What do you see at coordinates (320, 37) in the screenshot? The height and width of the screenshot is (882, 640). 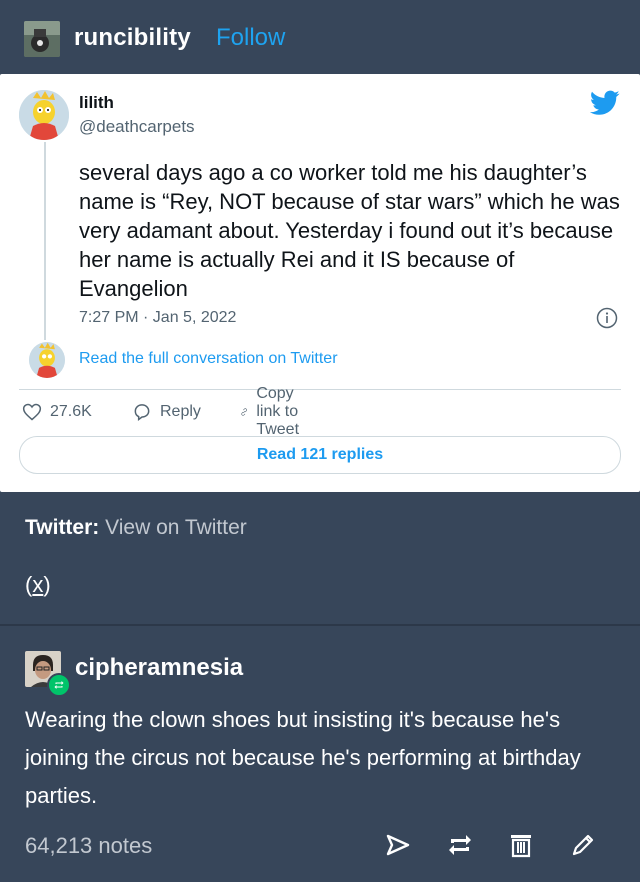 I see `post-header: runcibility Follow` at bounding box center [320, 37].